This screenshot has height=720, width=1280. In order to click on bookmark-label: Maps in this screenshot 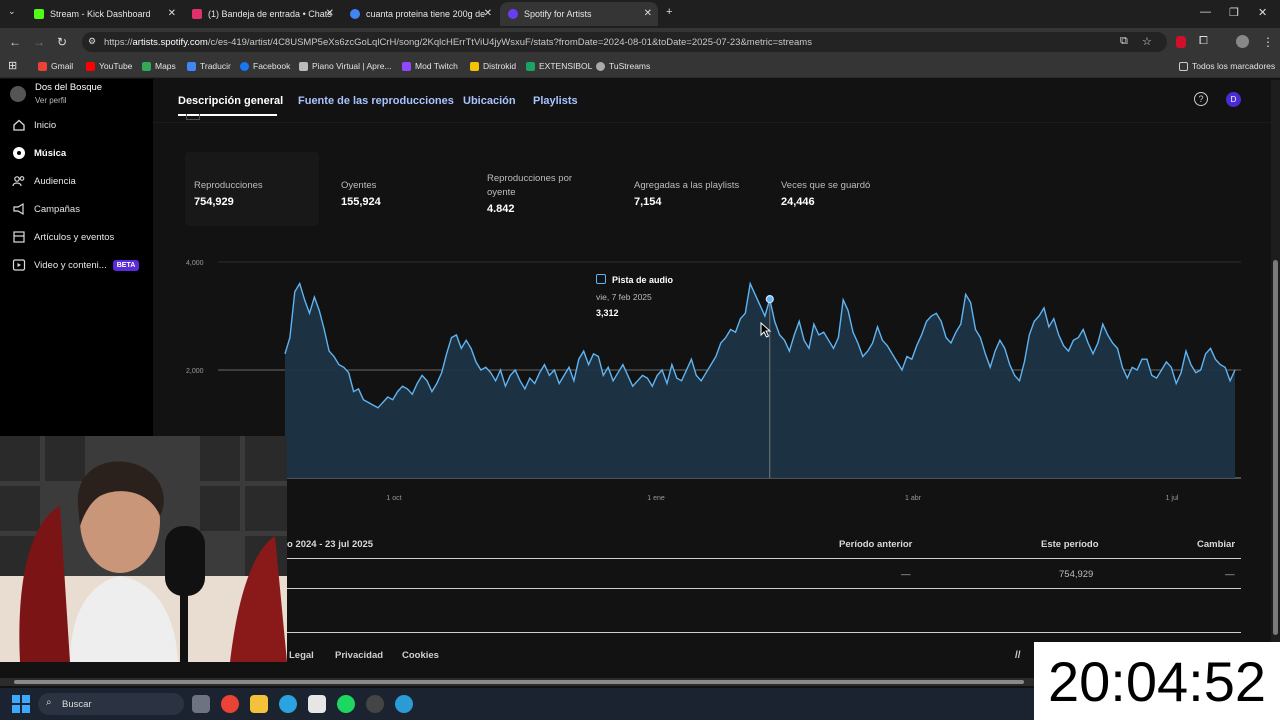, I will do `click(165, 66)`.